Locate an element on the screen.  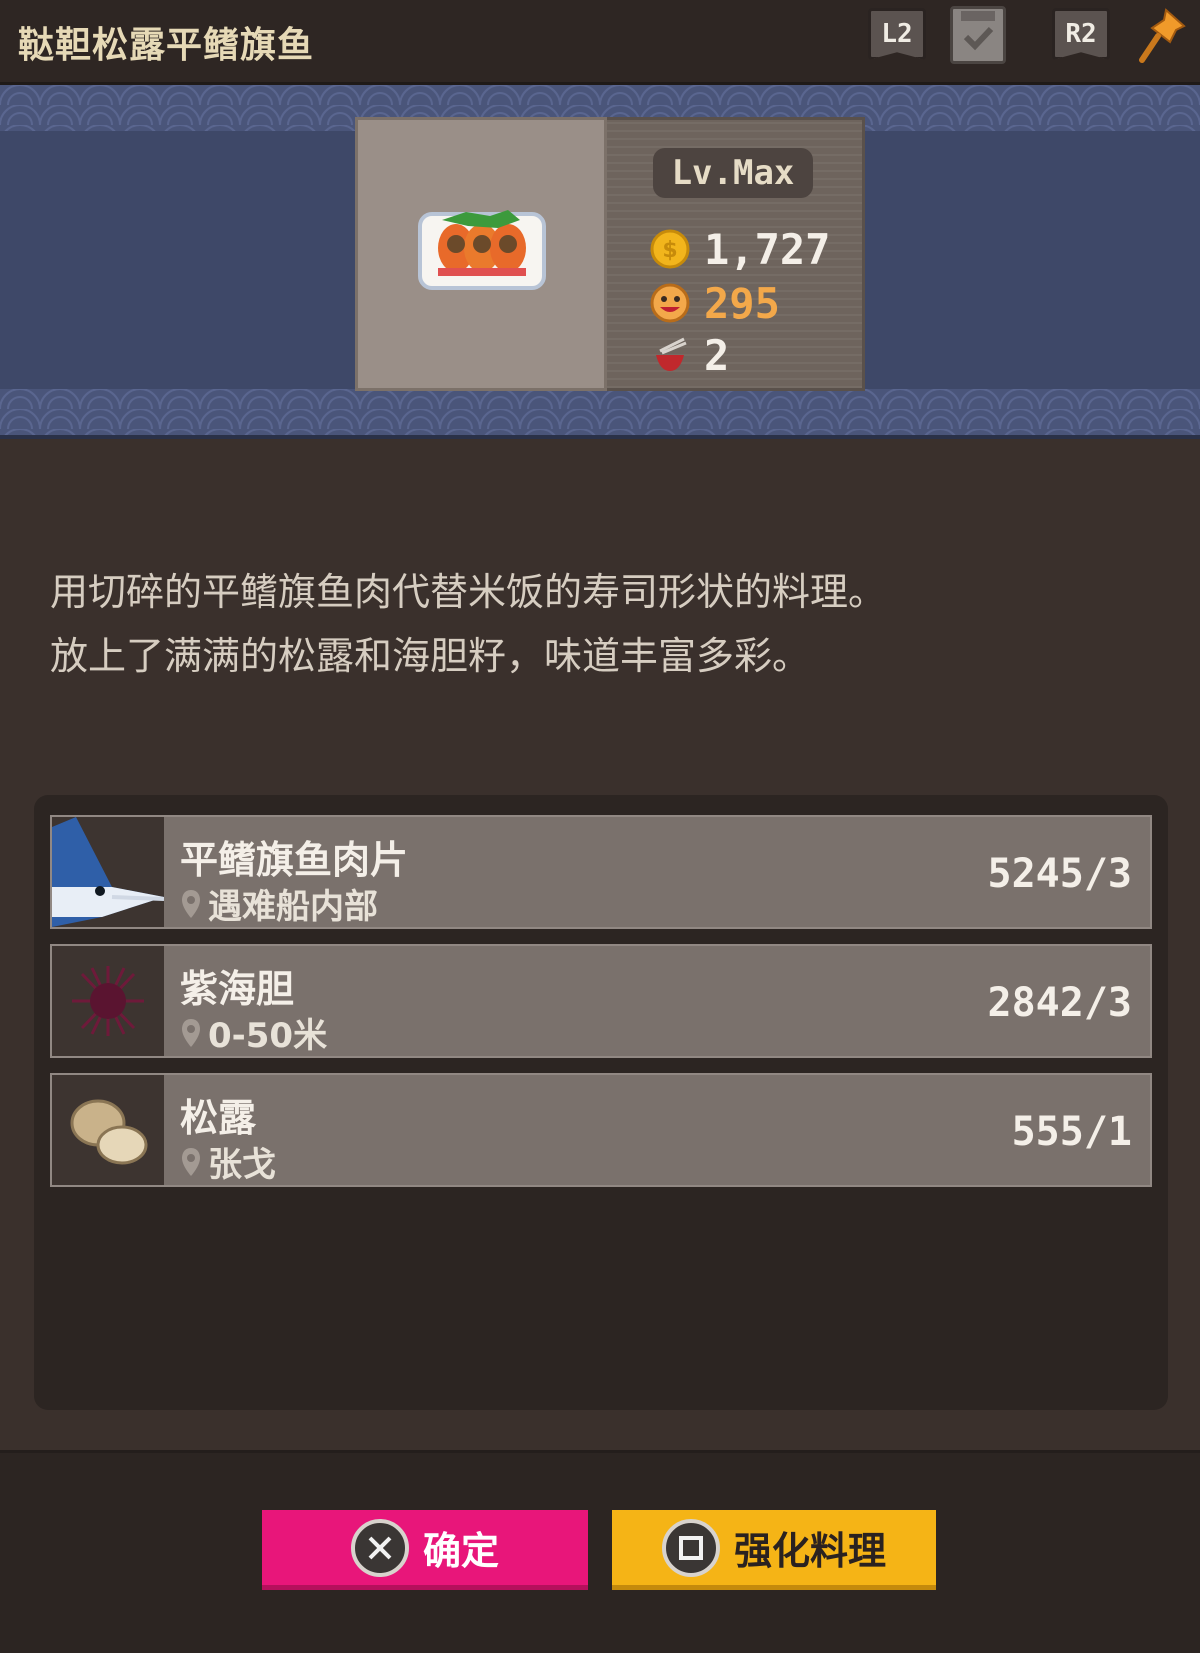
dish-image-frame is located at coordinates (481, 254).